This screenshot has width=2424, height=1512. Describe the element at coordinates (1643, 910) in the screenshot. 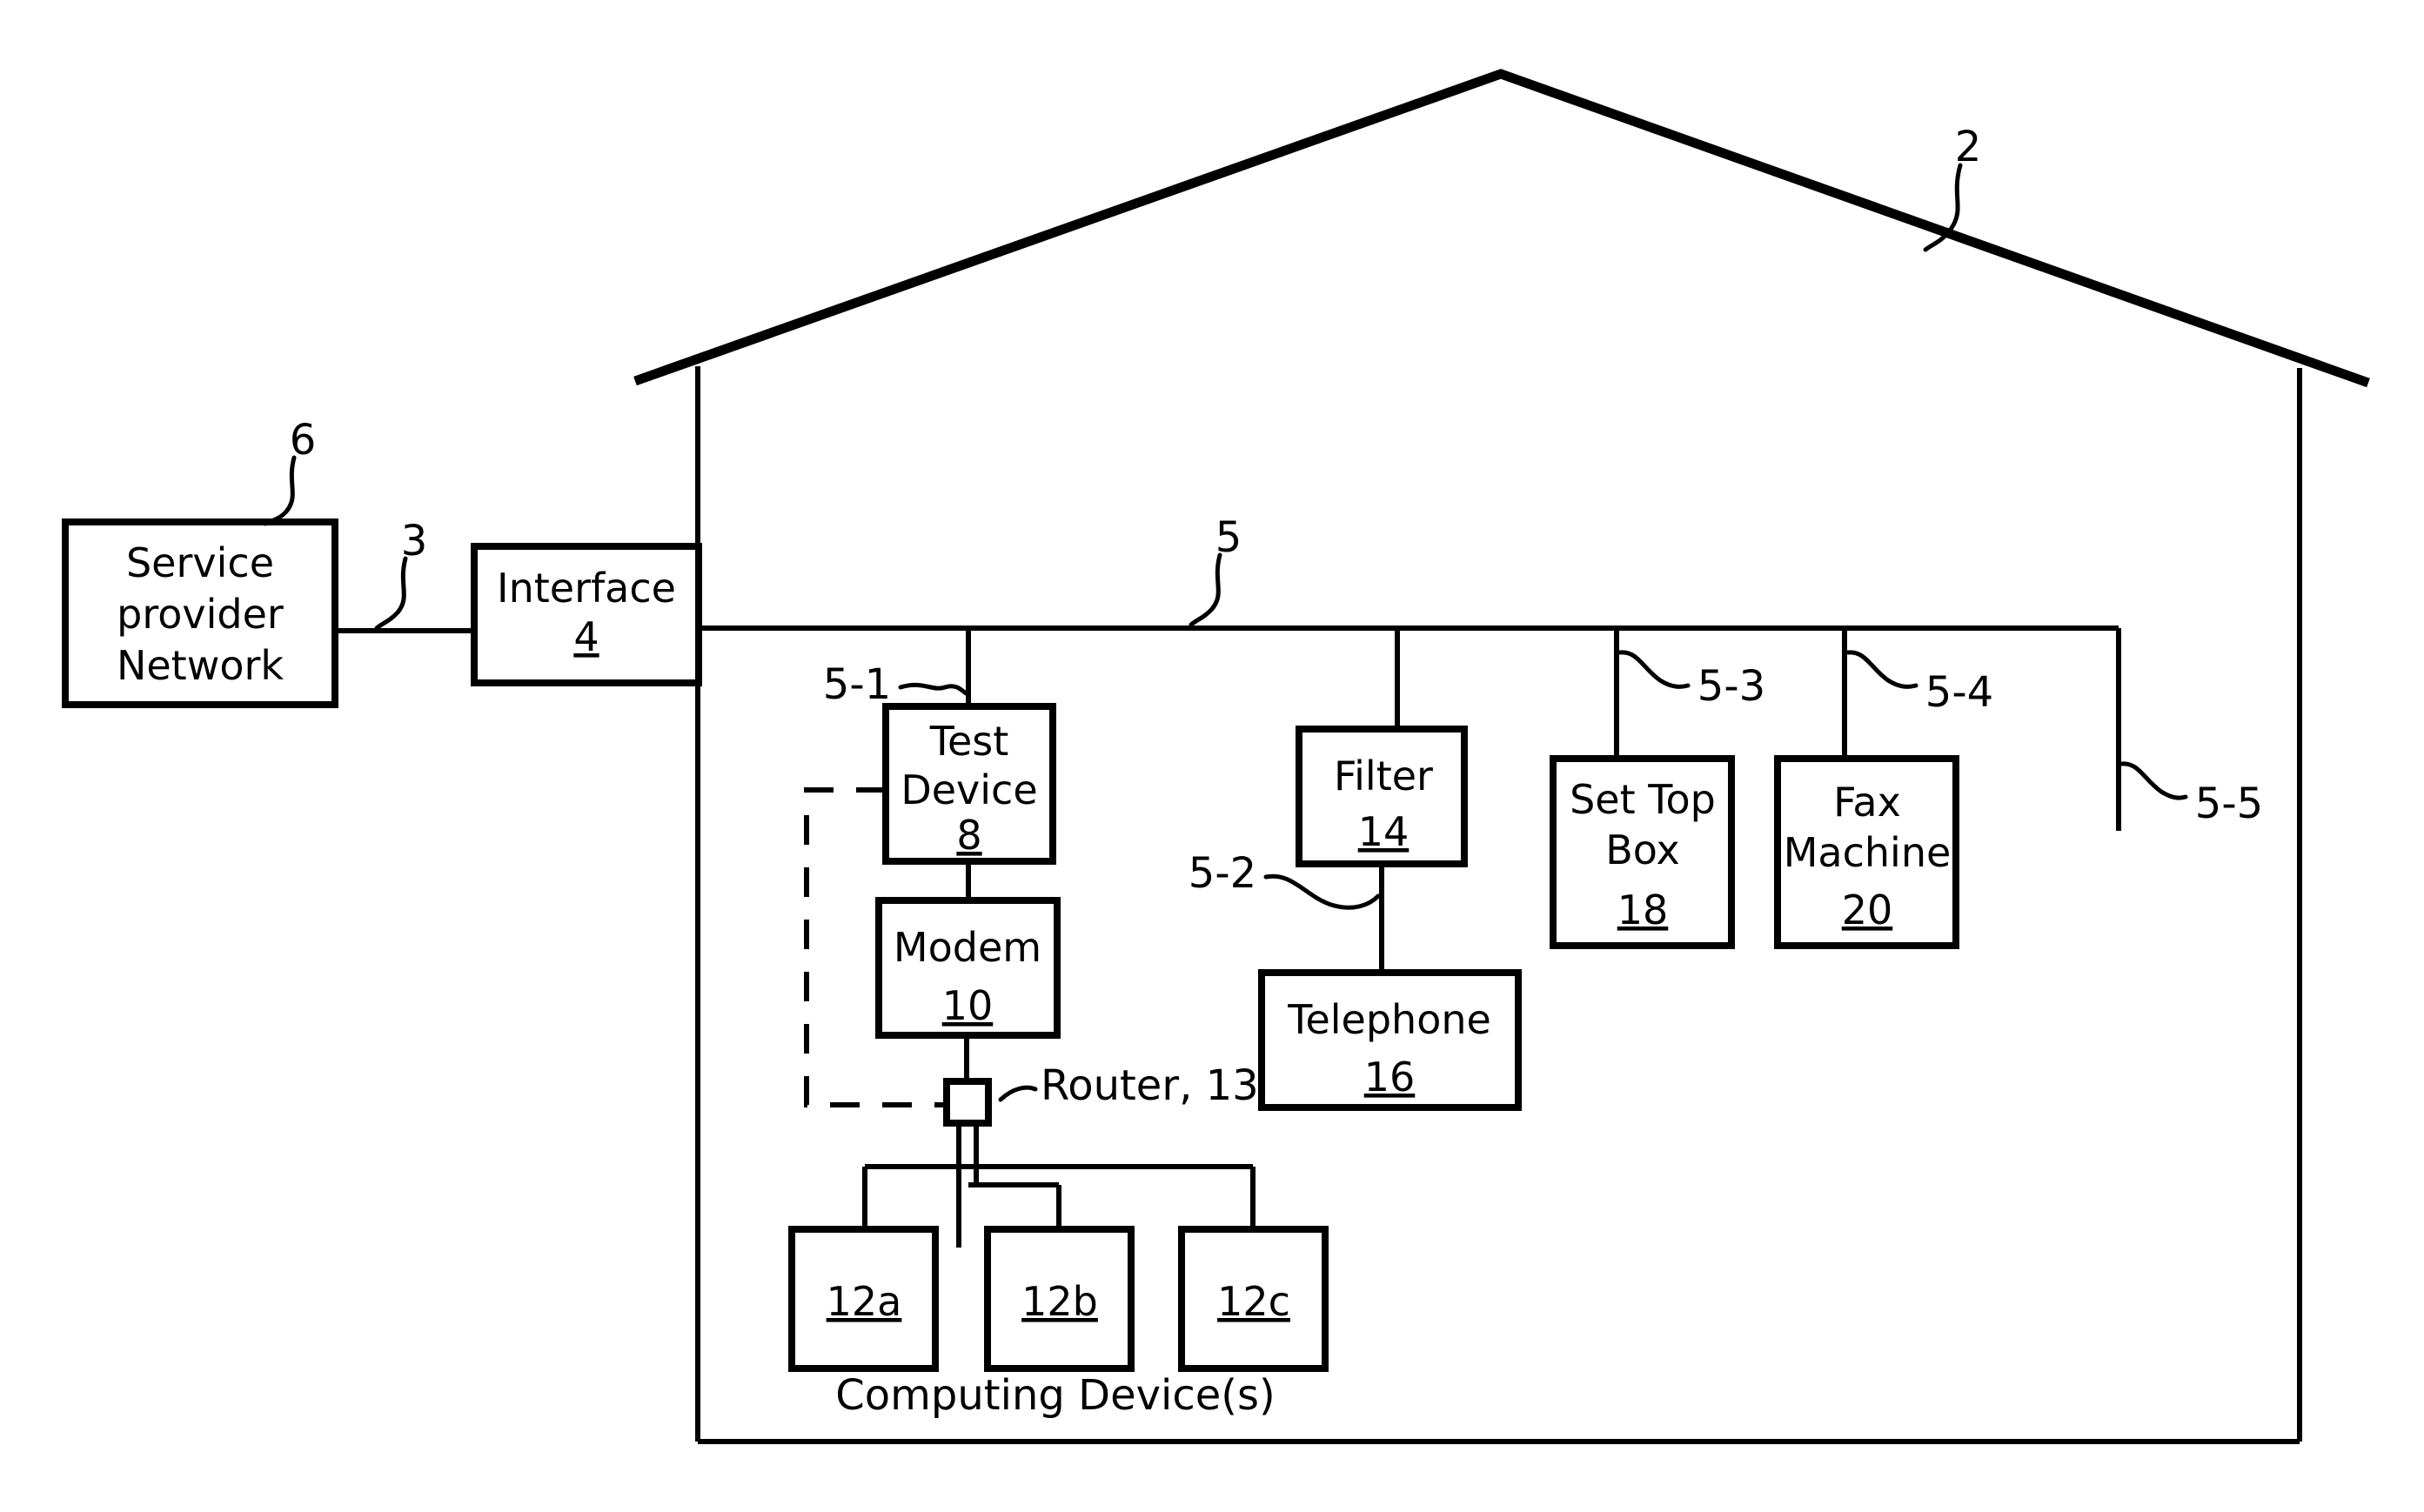

I see `set-top-box-numeral: 18` at that location.